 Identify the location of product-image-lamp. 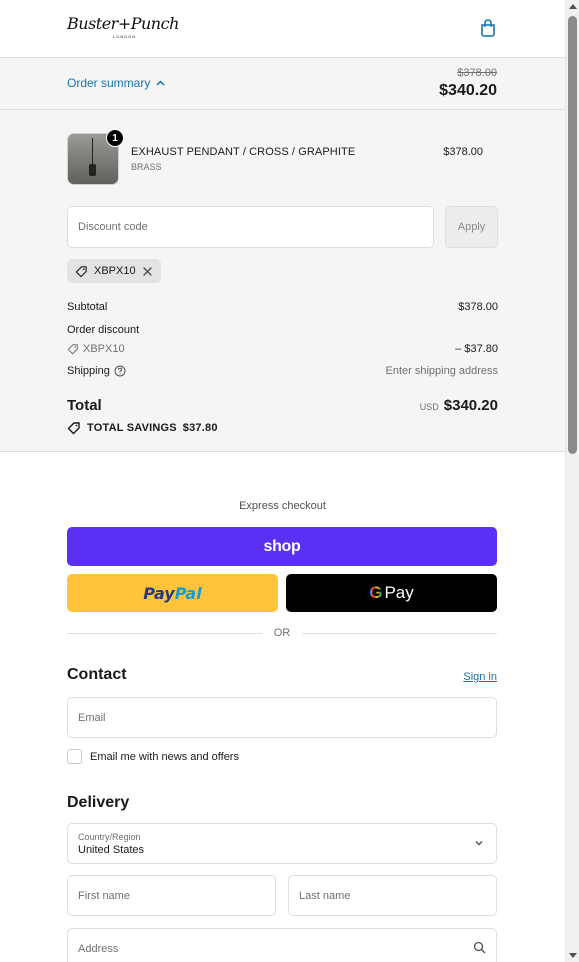
(92, 170).